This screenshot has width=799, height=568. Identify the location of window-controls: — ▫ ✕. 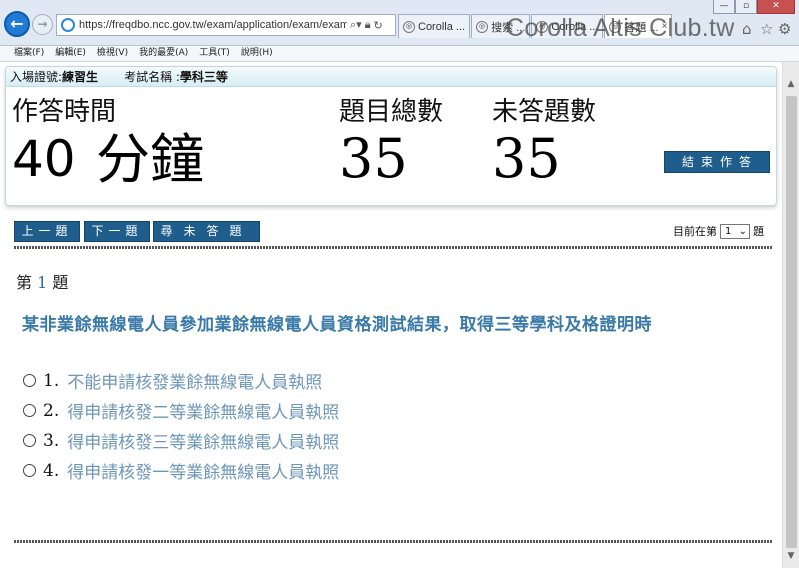
(754, 7).